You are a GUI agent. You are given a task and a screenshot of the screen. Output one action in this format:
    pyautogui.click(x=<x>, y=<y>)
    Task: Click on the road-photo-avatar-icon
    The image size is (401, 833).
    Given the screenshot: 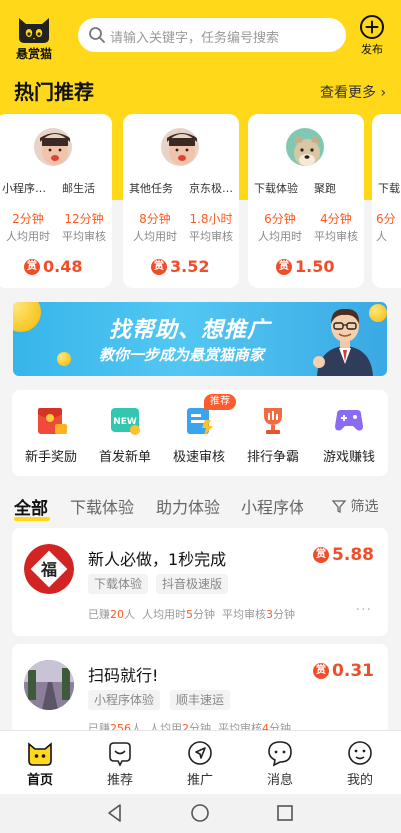 What is the action you would take?
    pyautogui.click(x=49, y=685)
    